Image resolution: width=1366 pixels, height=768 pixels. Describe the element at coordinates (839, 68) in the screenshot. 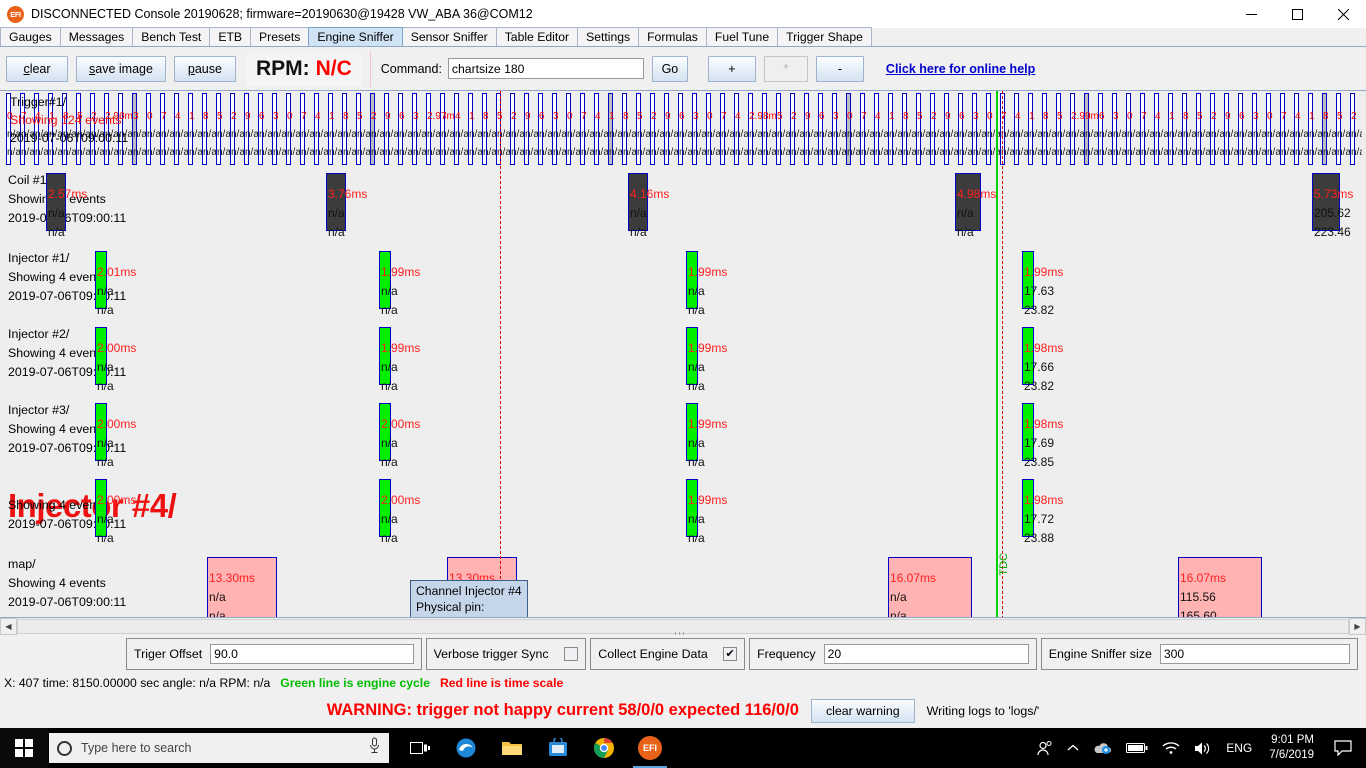

I see `zoom-out-button: -` at that location.